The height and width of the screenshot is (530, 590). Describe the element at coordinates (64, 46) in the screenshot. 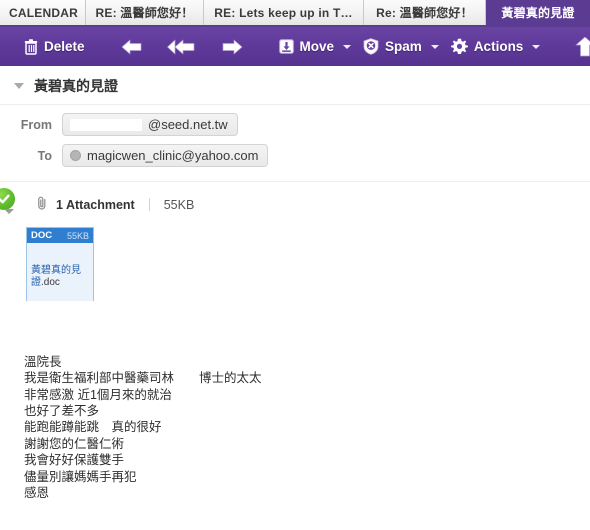

I see `delete-button-label: Delete` at that location.